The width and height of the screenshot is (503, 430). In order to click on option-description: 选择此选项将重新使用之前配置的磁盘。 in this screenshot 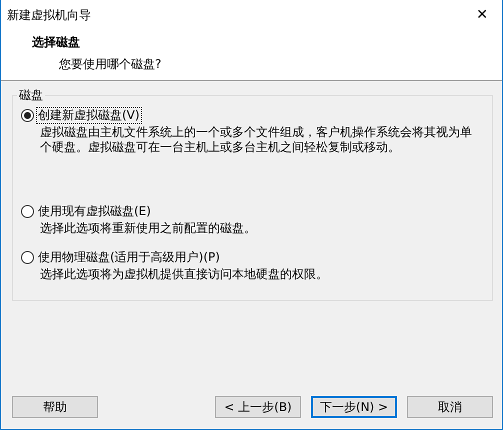, I will do `click(148, 228)`.